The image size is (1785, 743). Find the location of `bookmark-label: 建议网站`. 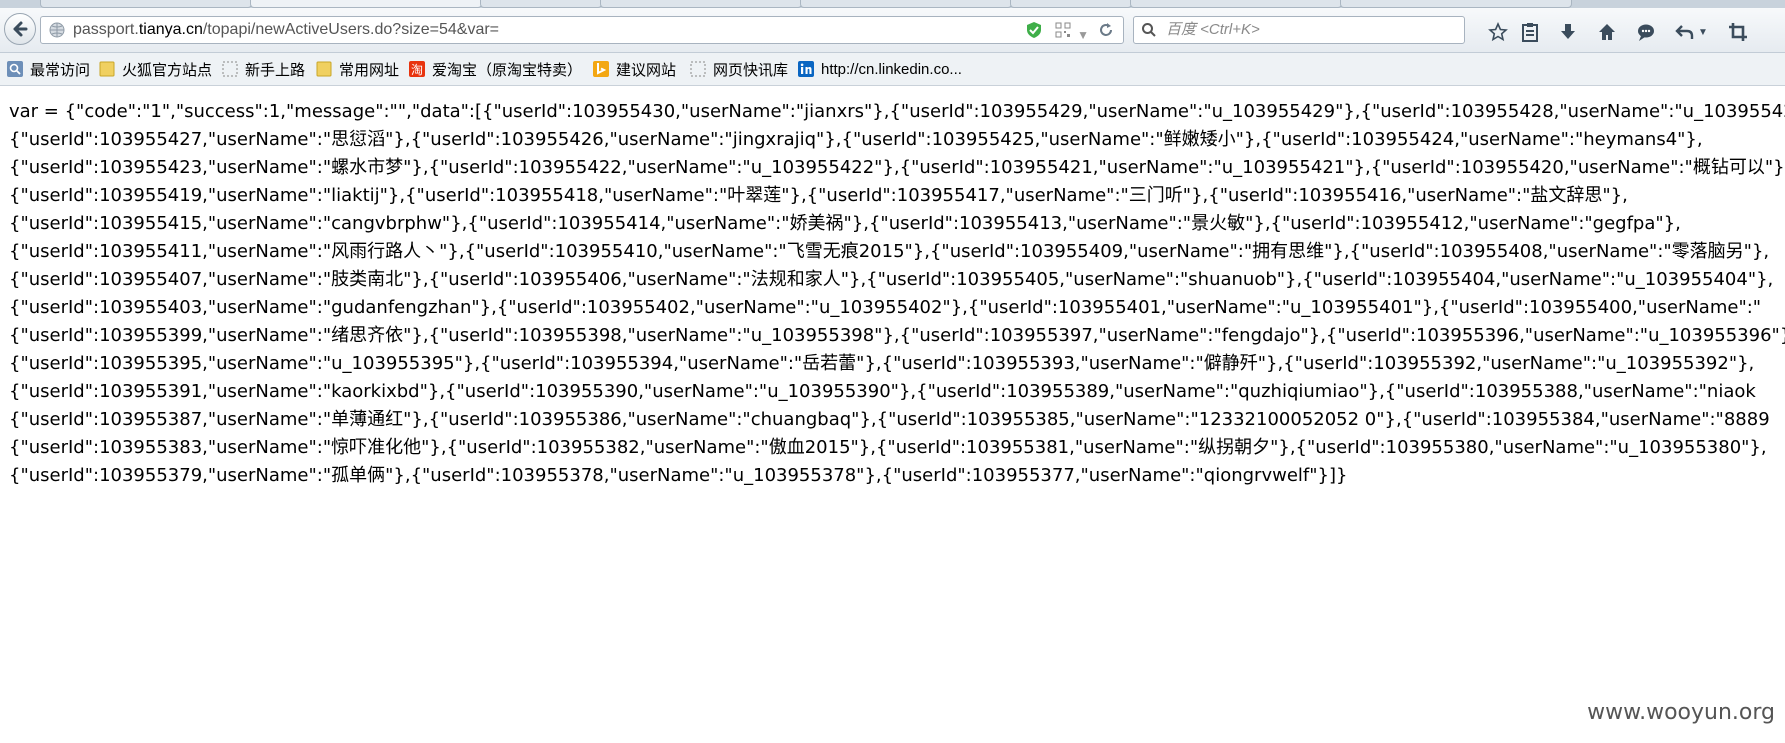

bookmark-label: 建议网站 is located at coordinates (646, 70).